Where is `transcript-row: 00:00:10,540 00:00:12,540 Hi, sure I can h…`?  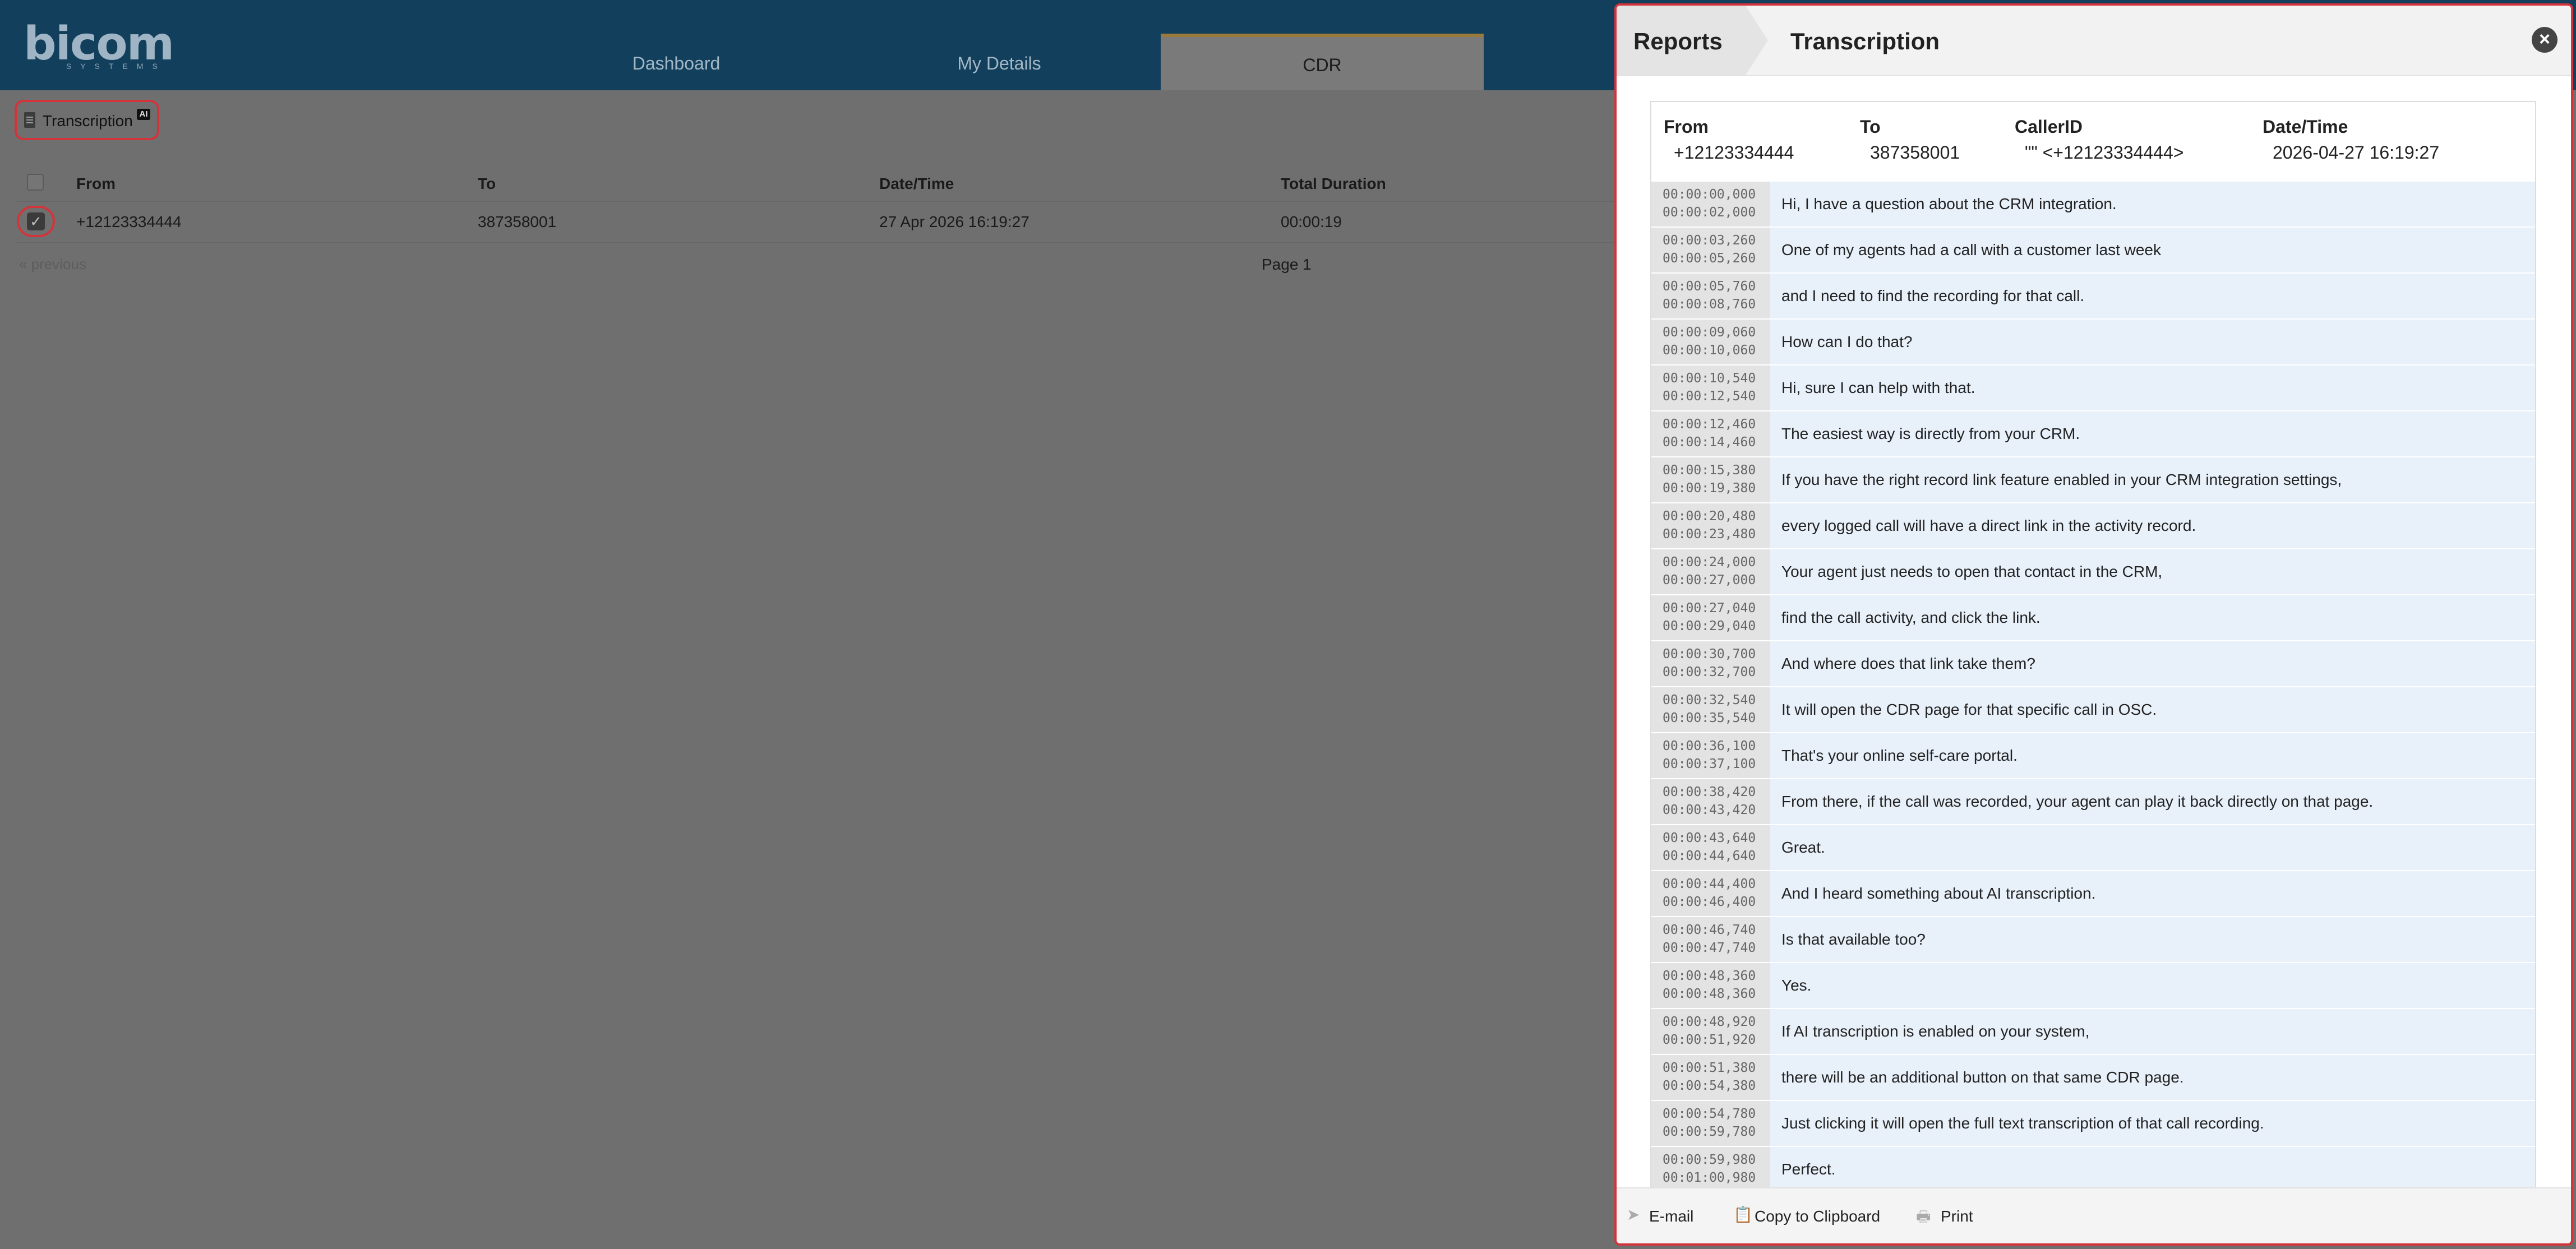 transcript-row: 00:00:10,540 00:00:12,540 Hi, sure I can h… is located at coordinates (2093, 387).